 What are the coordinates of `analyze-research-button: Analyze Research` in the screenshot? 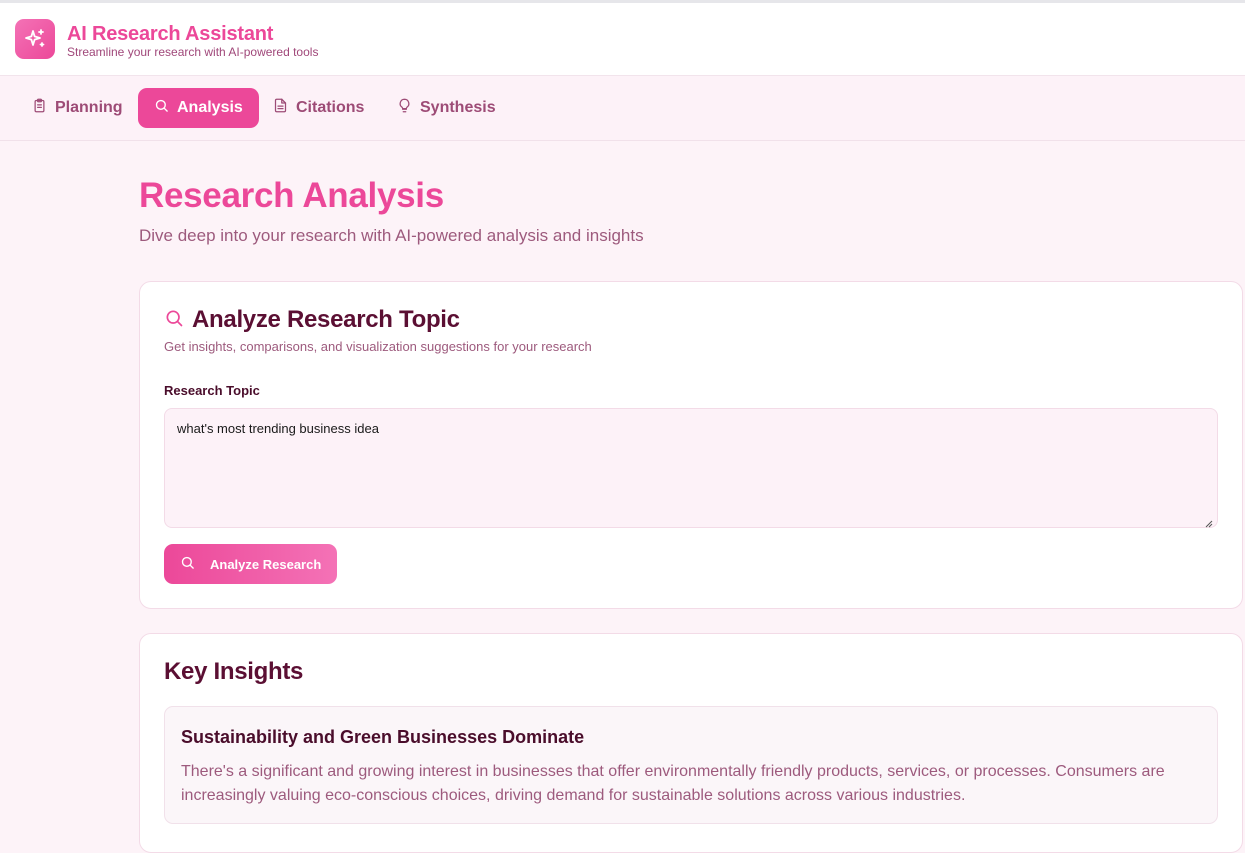 It's located at (250, 564).